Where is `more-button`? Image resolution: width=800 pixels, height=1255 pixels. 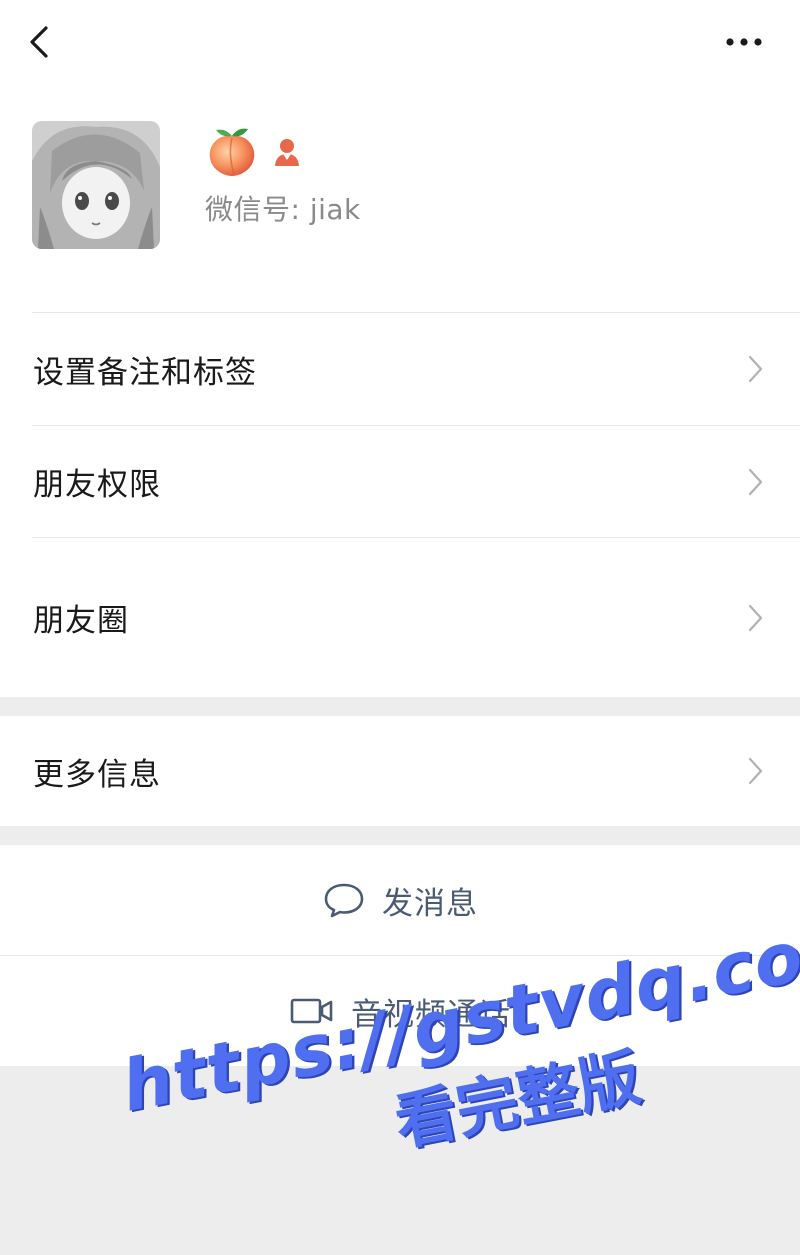
more-button is located at coordinates (745, 42).